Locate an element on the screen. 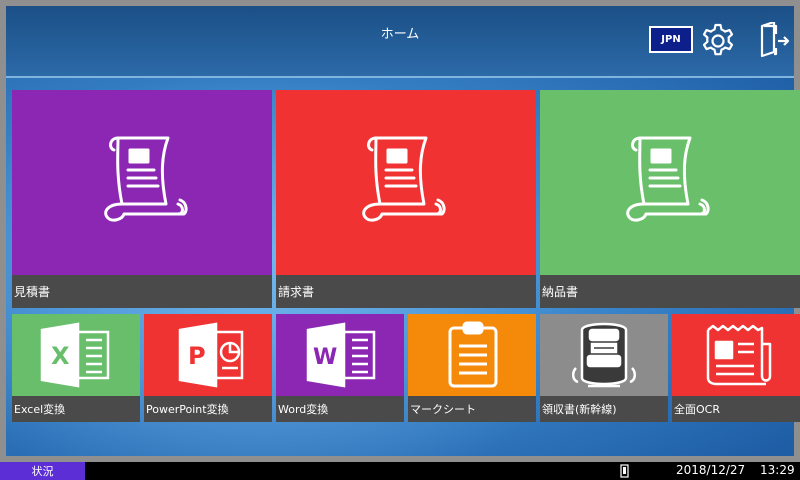  logout-icon is located at coordinates (771, 41).